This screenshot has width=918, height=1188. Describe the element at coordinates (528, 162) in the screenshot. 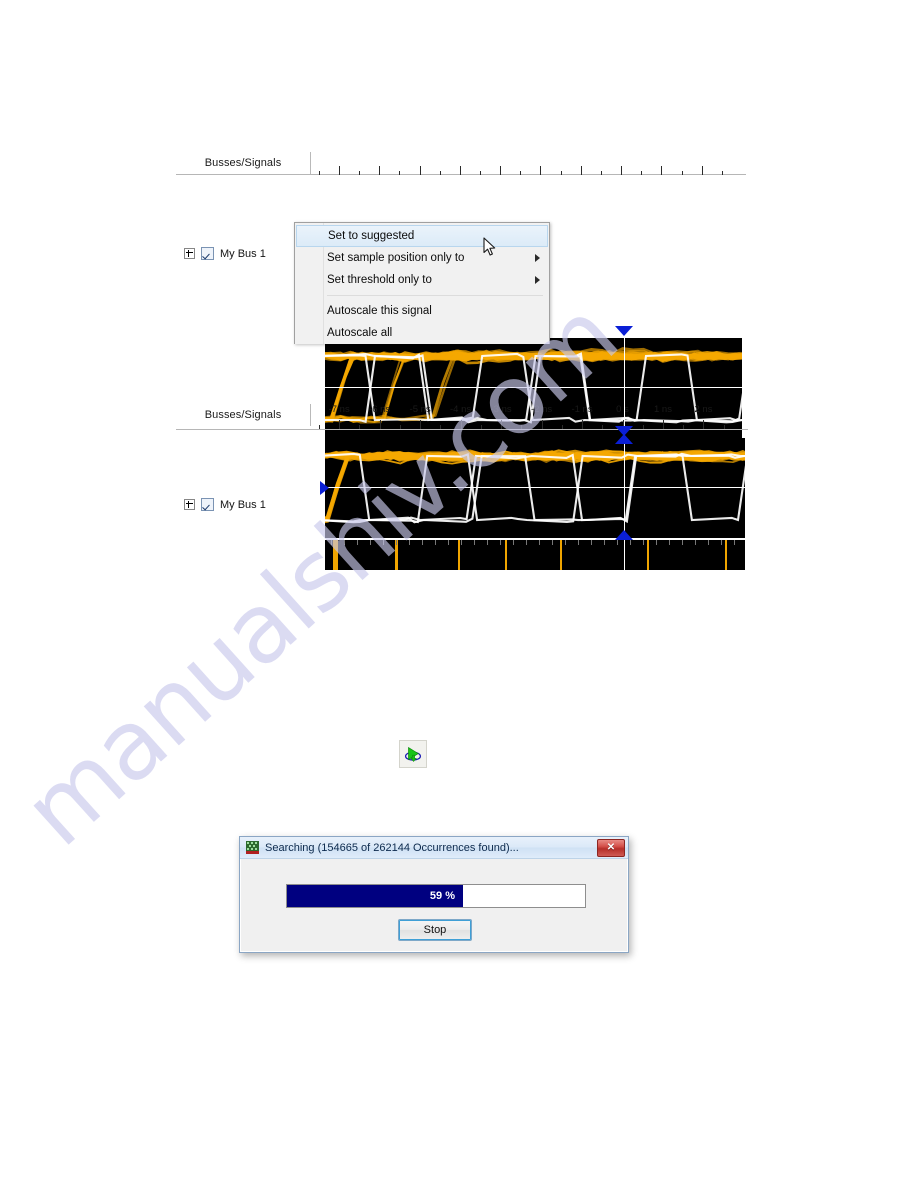

I see `time-ruler-top` at that location.